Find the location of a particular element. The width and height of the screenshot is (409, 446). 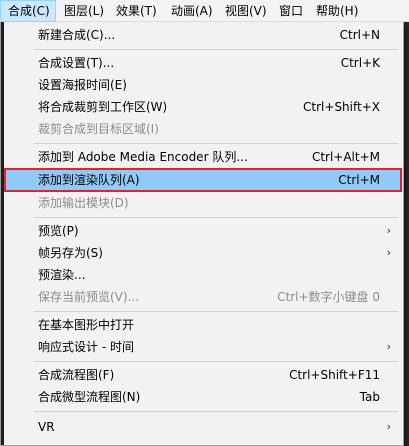

menu-item-label: 帧另存为(S) is located at coordinates (70, 253).